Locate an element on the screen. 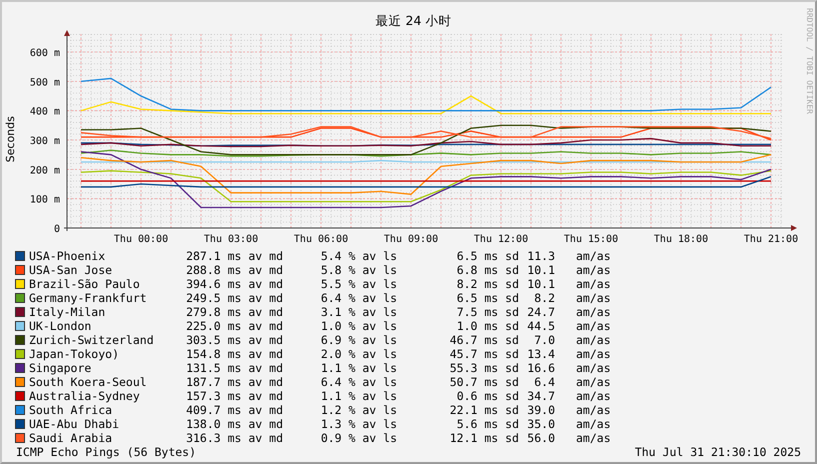 The image size is (817, 464). std-dev-value: 1.0 ms sd is located at coordinates (487, 326).